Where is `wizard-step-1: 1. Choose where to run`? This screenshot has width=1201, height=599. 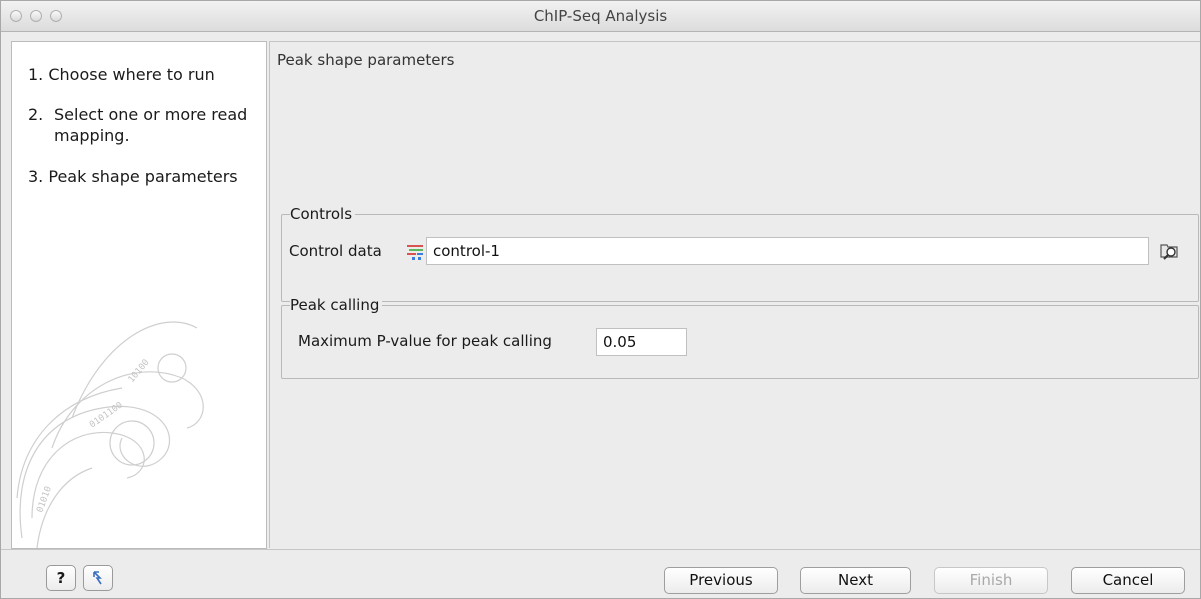
wizard-step-1: 1. Choose where to run is located at coordinates (143, 74).